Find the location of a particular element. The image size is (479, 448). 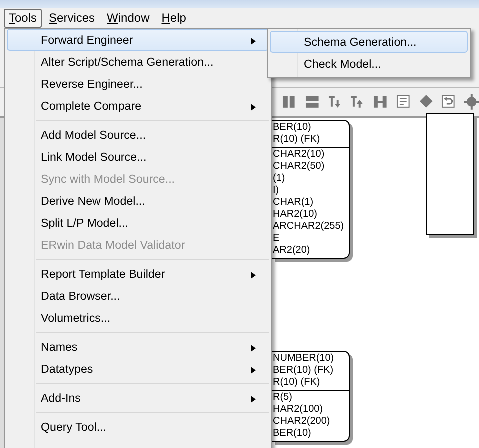

menu-item: Add-Ins is located at coordinates (138, 398).